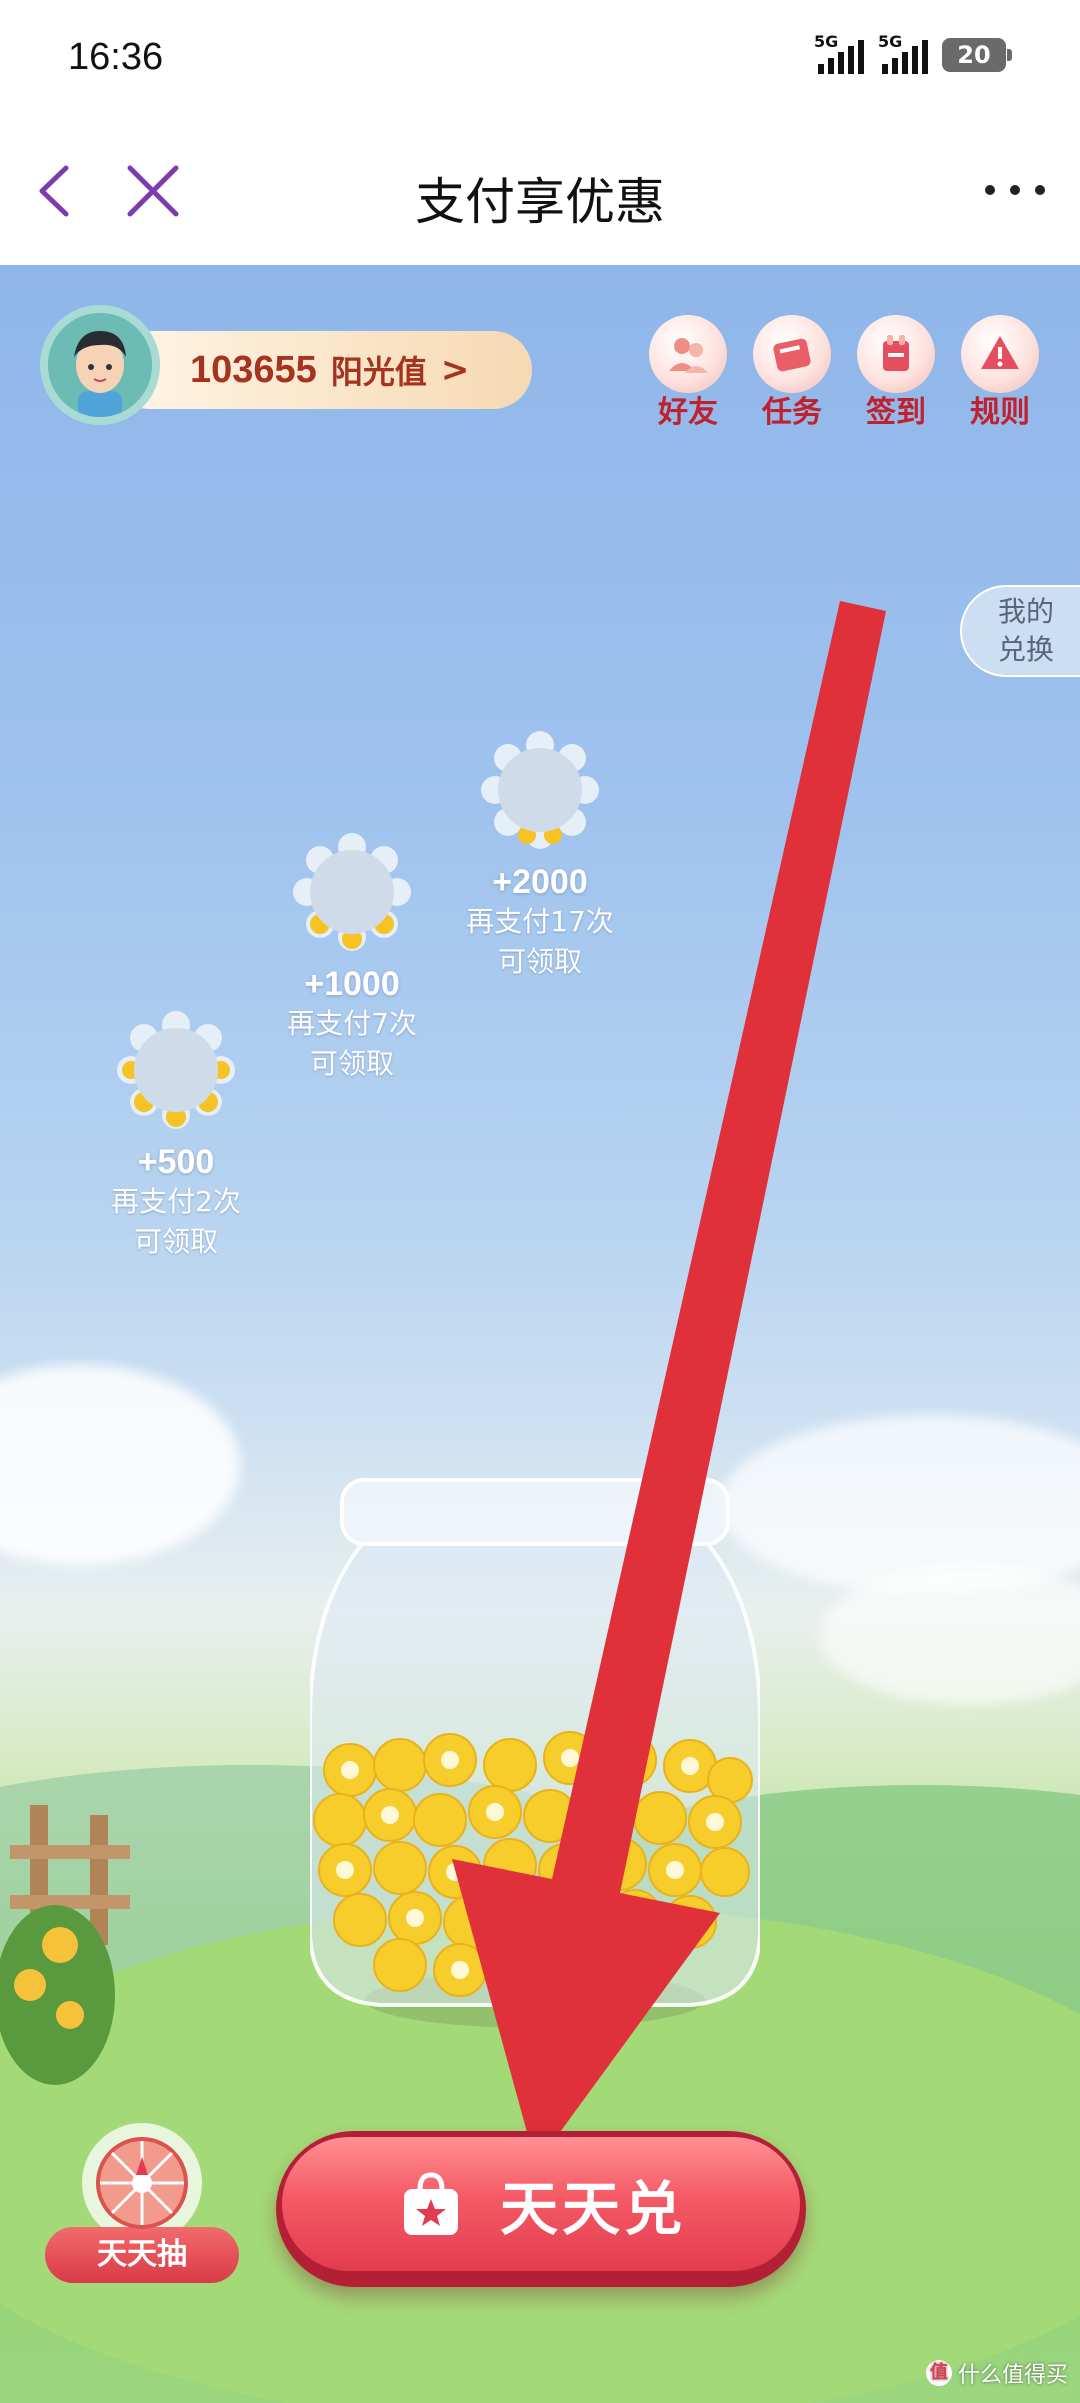  Describe the element at coordinates (938, 2373) in the screenshot. I see `watermark-badge: 值` at that location.